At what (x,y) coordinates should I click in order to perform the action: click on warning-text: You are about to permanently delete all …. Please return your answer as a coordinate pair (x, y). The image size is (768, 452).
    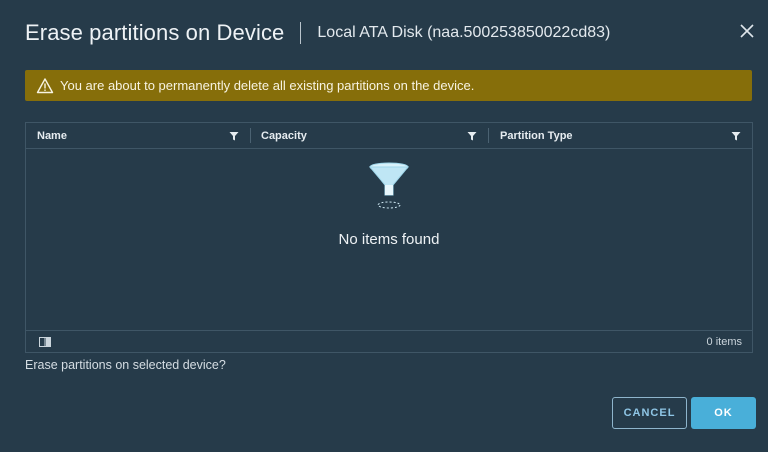
    Looking at the image, I should click on (267, 85).